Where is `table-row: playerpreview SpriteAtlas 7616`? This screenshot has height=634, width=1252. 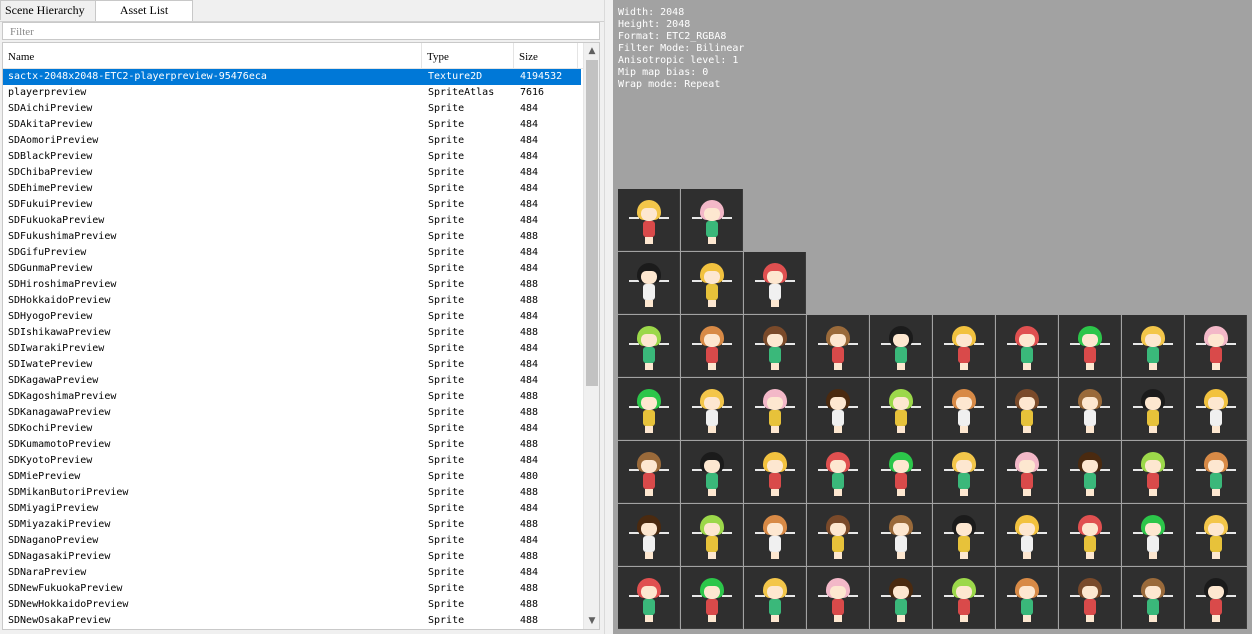 table-row: playerpreview SpriteAtlas 7616 is located at coordinates (292, 93).